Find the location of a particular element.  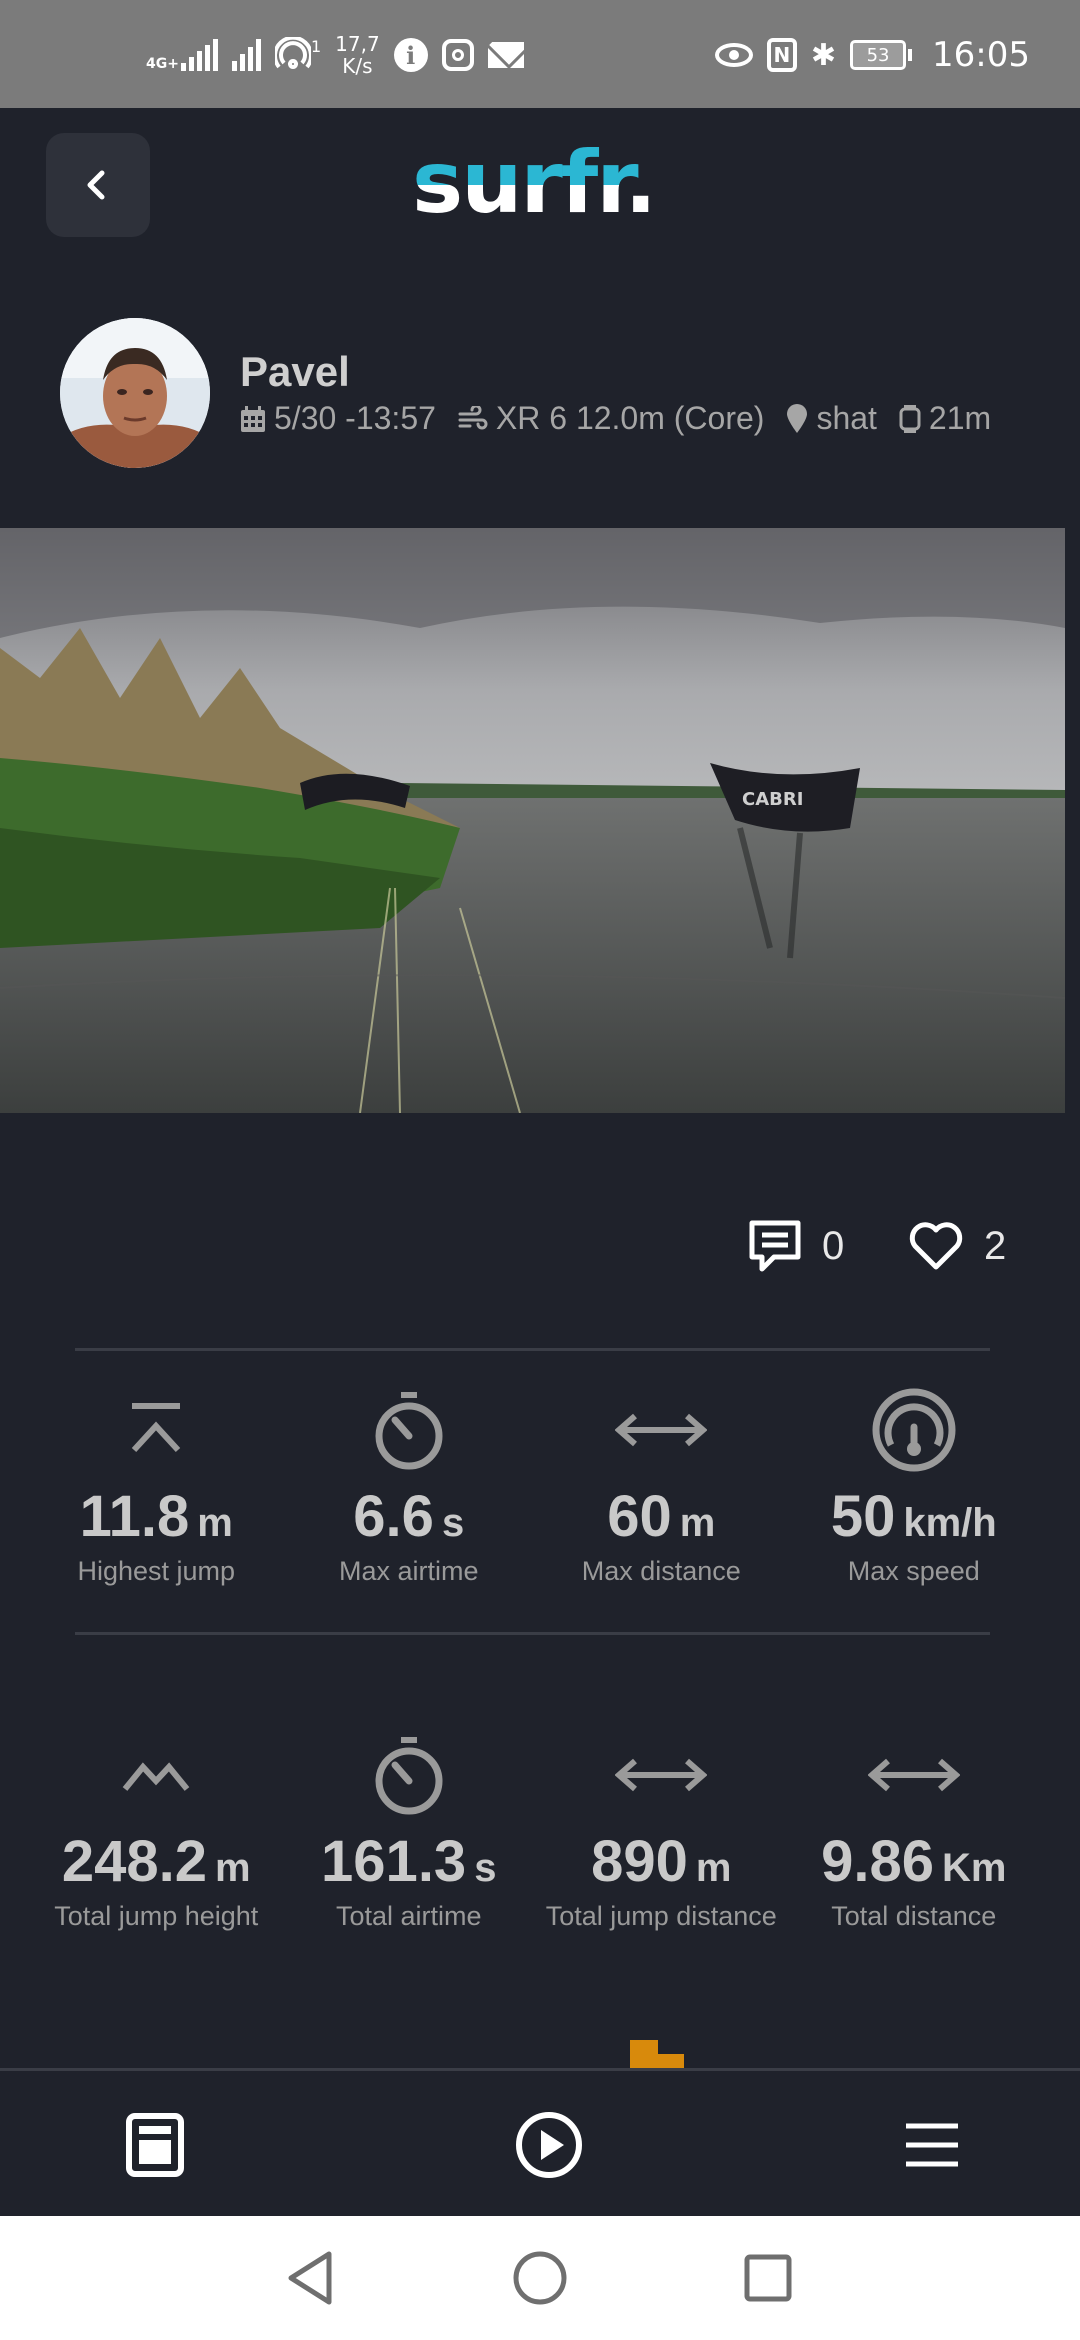

sim-index: 1 is located at coordinates (316, 46).